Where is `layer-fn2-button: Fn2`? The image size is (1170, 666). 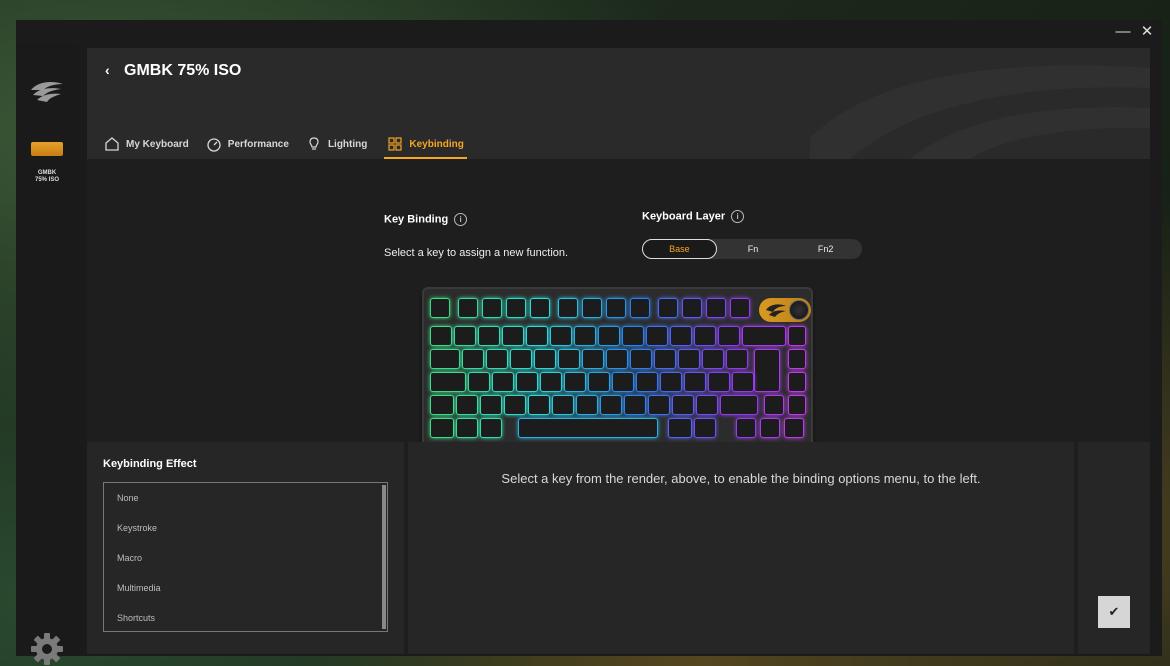 layer-fn2-button: Fn2 is located at coordinates (825, 249).